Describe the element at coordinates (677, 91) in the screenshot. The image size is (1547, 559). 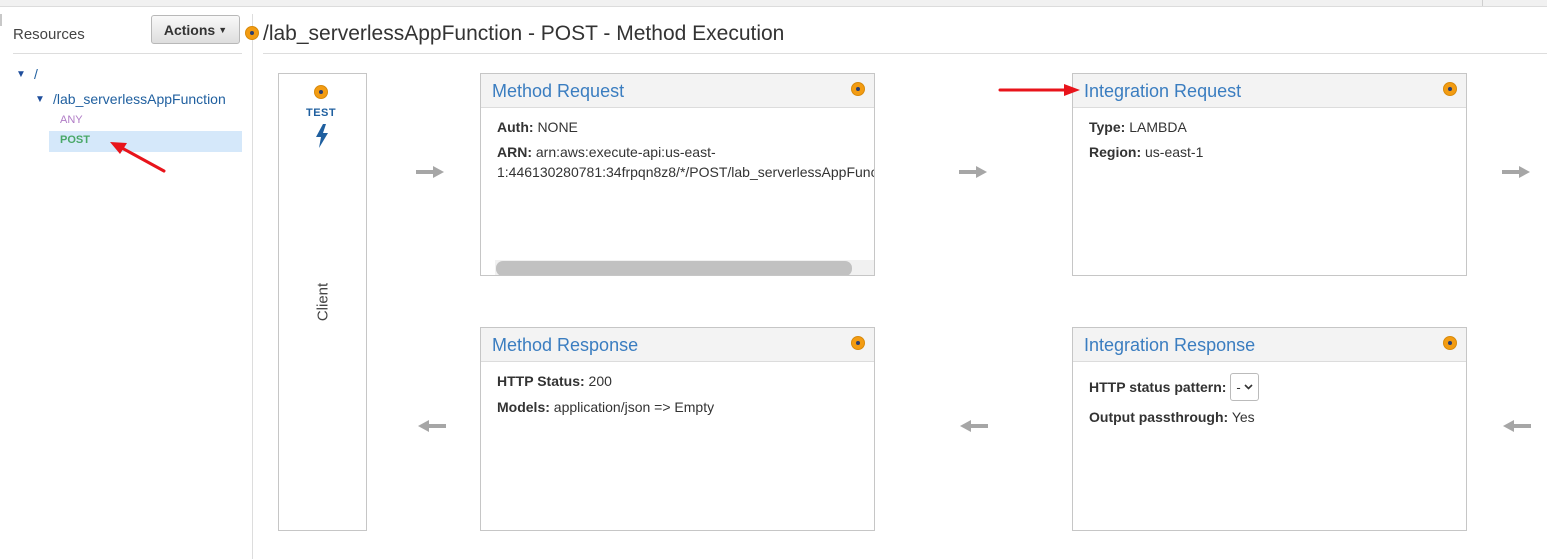
I see `method-request-header: Method Request` at that location.